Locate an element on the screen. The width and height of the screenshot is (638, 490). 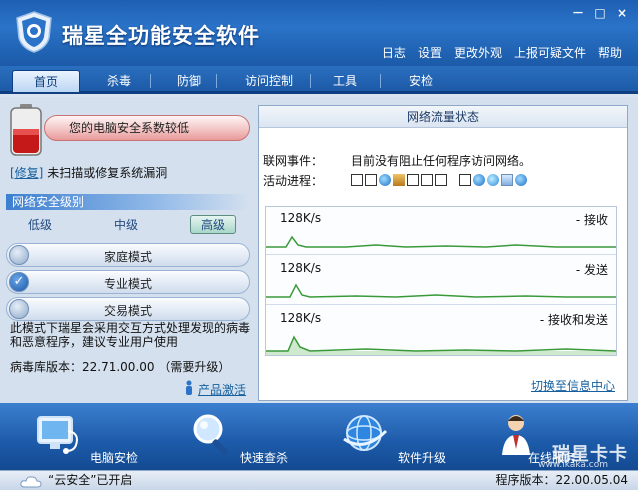
net-event-label: 联网事件： is located at coordinates (293, 161).